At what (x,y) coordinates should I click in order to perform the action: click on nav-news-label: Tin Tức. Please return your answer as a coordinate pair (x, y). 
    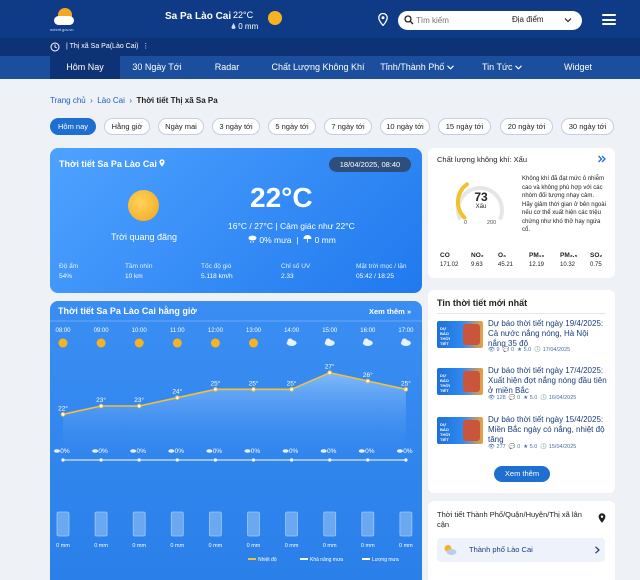
    Looking at the image, I should click on (497, 67).